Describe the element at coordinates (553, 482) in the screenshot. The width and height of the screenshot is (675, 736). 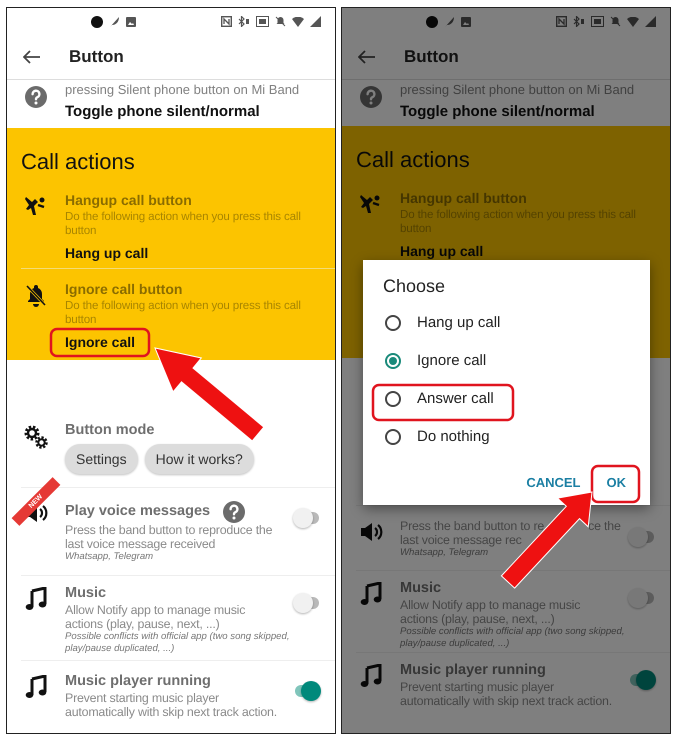
I see `dialog-button: CANCEL` at that location.